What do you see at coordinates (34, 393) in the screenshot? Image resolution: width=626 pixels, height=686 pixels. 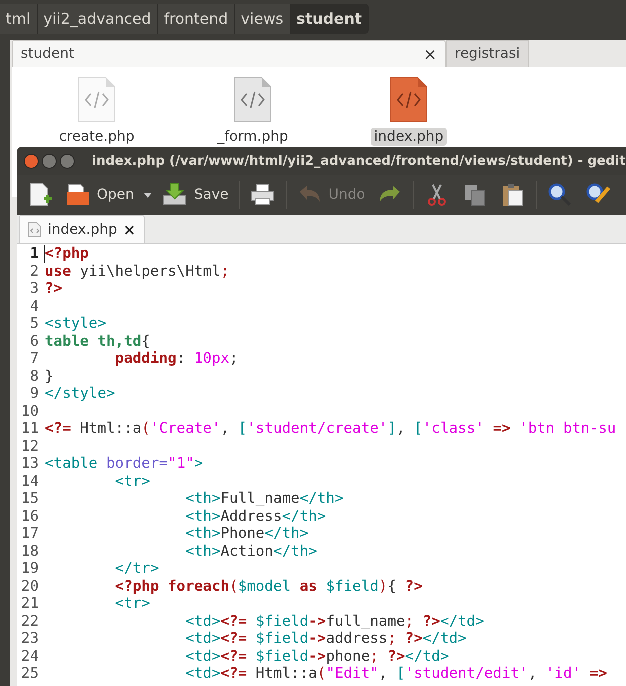 I see `line-number: 9` at bounding box center [34, 393].